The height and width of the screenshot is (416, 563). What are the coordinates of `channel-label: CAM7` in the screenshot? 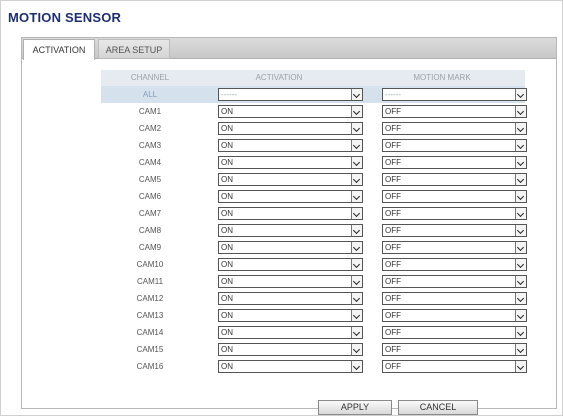 It's located at (150, 213).